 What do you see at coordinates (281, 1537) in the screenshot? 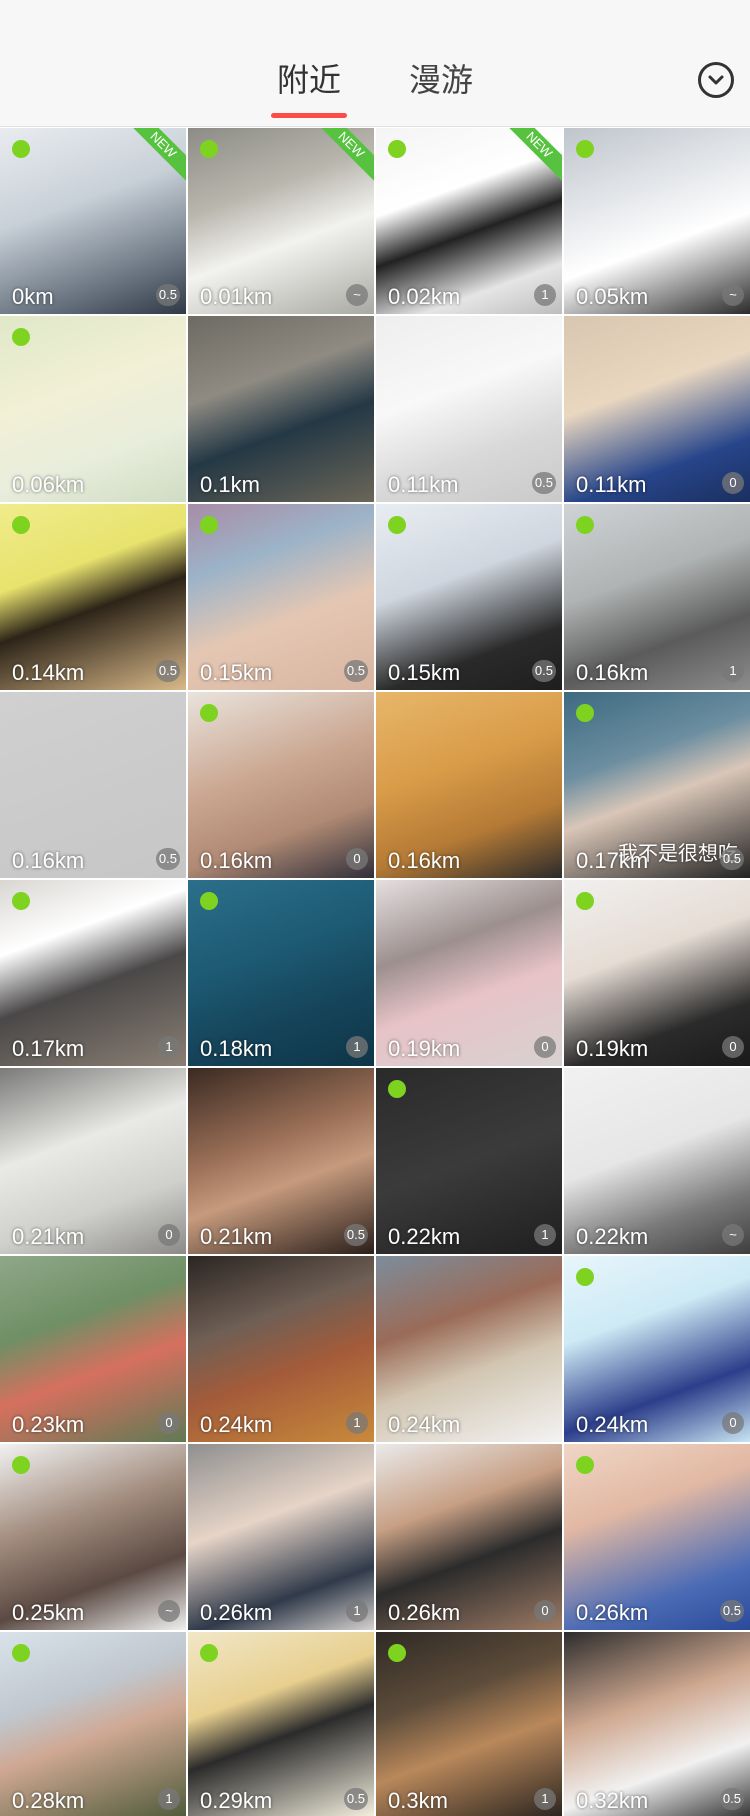
I see `user-card: 0.26km 1` at bounding box center [281, 1537].